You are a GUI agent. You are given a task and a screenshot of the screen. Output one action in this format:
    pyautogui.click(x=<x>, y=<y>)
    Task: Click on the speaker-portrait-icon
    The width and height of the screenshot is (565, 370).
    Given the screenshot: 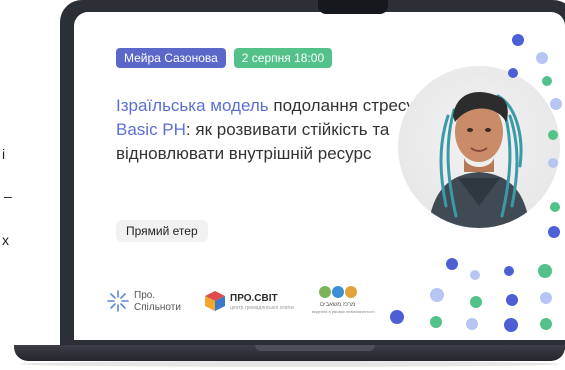 What is the action you would take?
    pyautogui.click(x=479, y=160)
    